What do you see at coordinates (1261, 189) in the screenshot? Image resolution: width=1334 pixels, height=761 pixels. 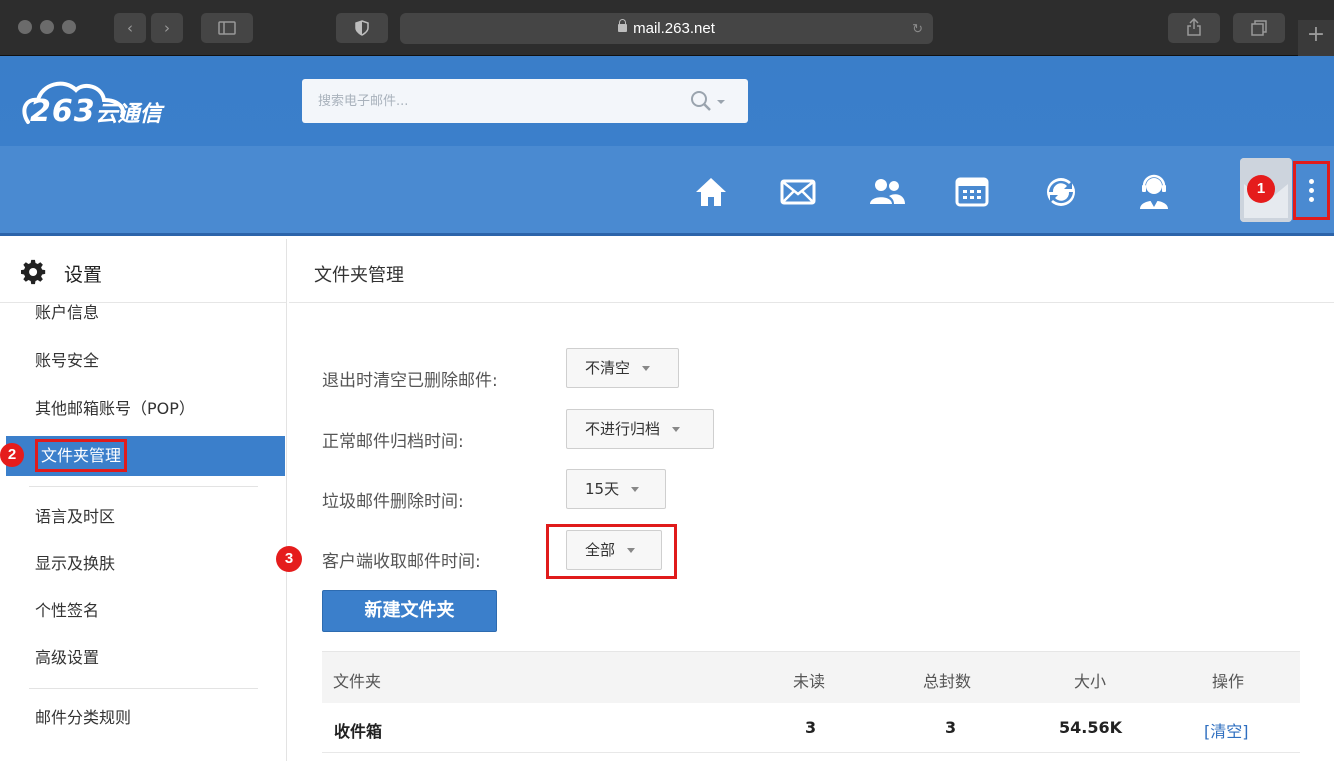 I see `step-badge-1: 1` at bounding box center [1261, 189].